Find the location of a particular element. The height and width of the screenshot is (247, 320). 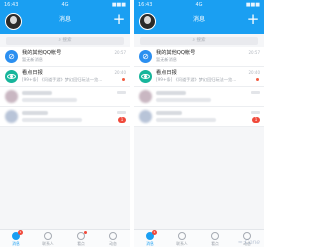

star-icon is located at coordinates (113, 236).